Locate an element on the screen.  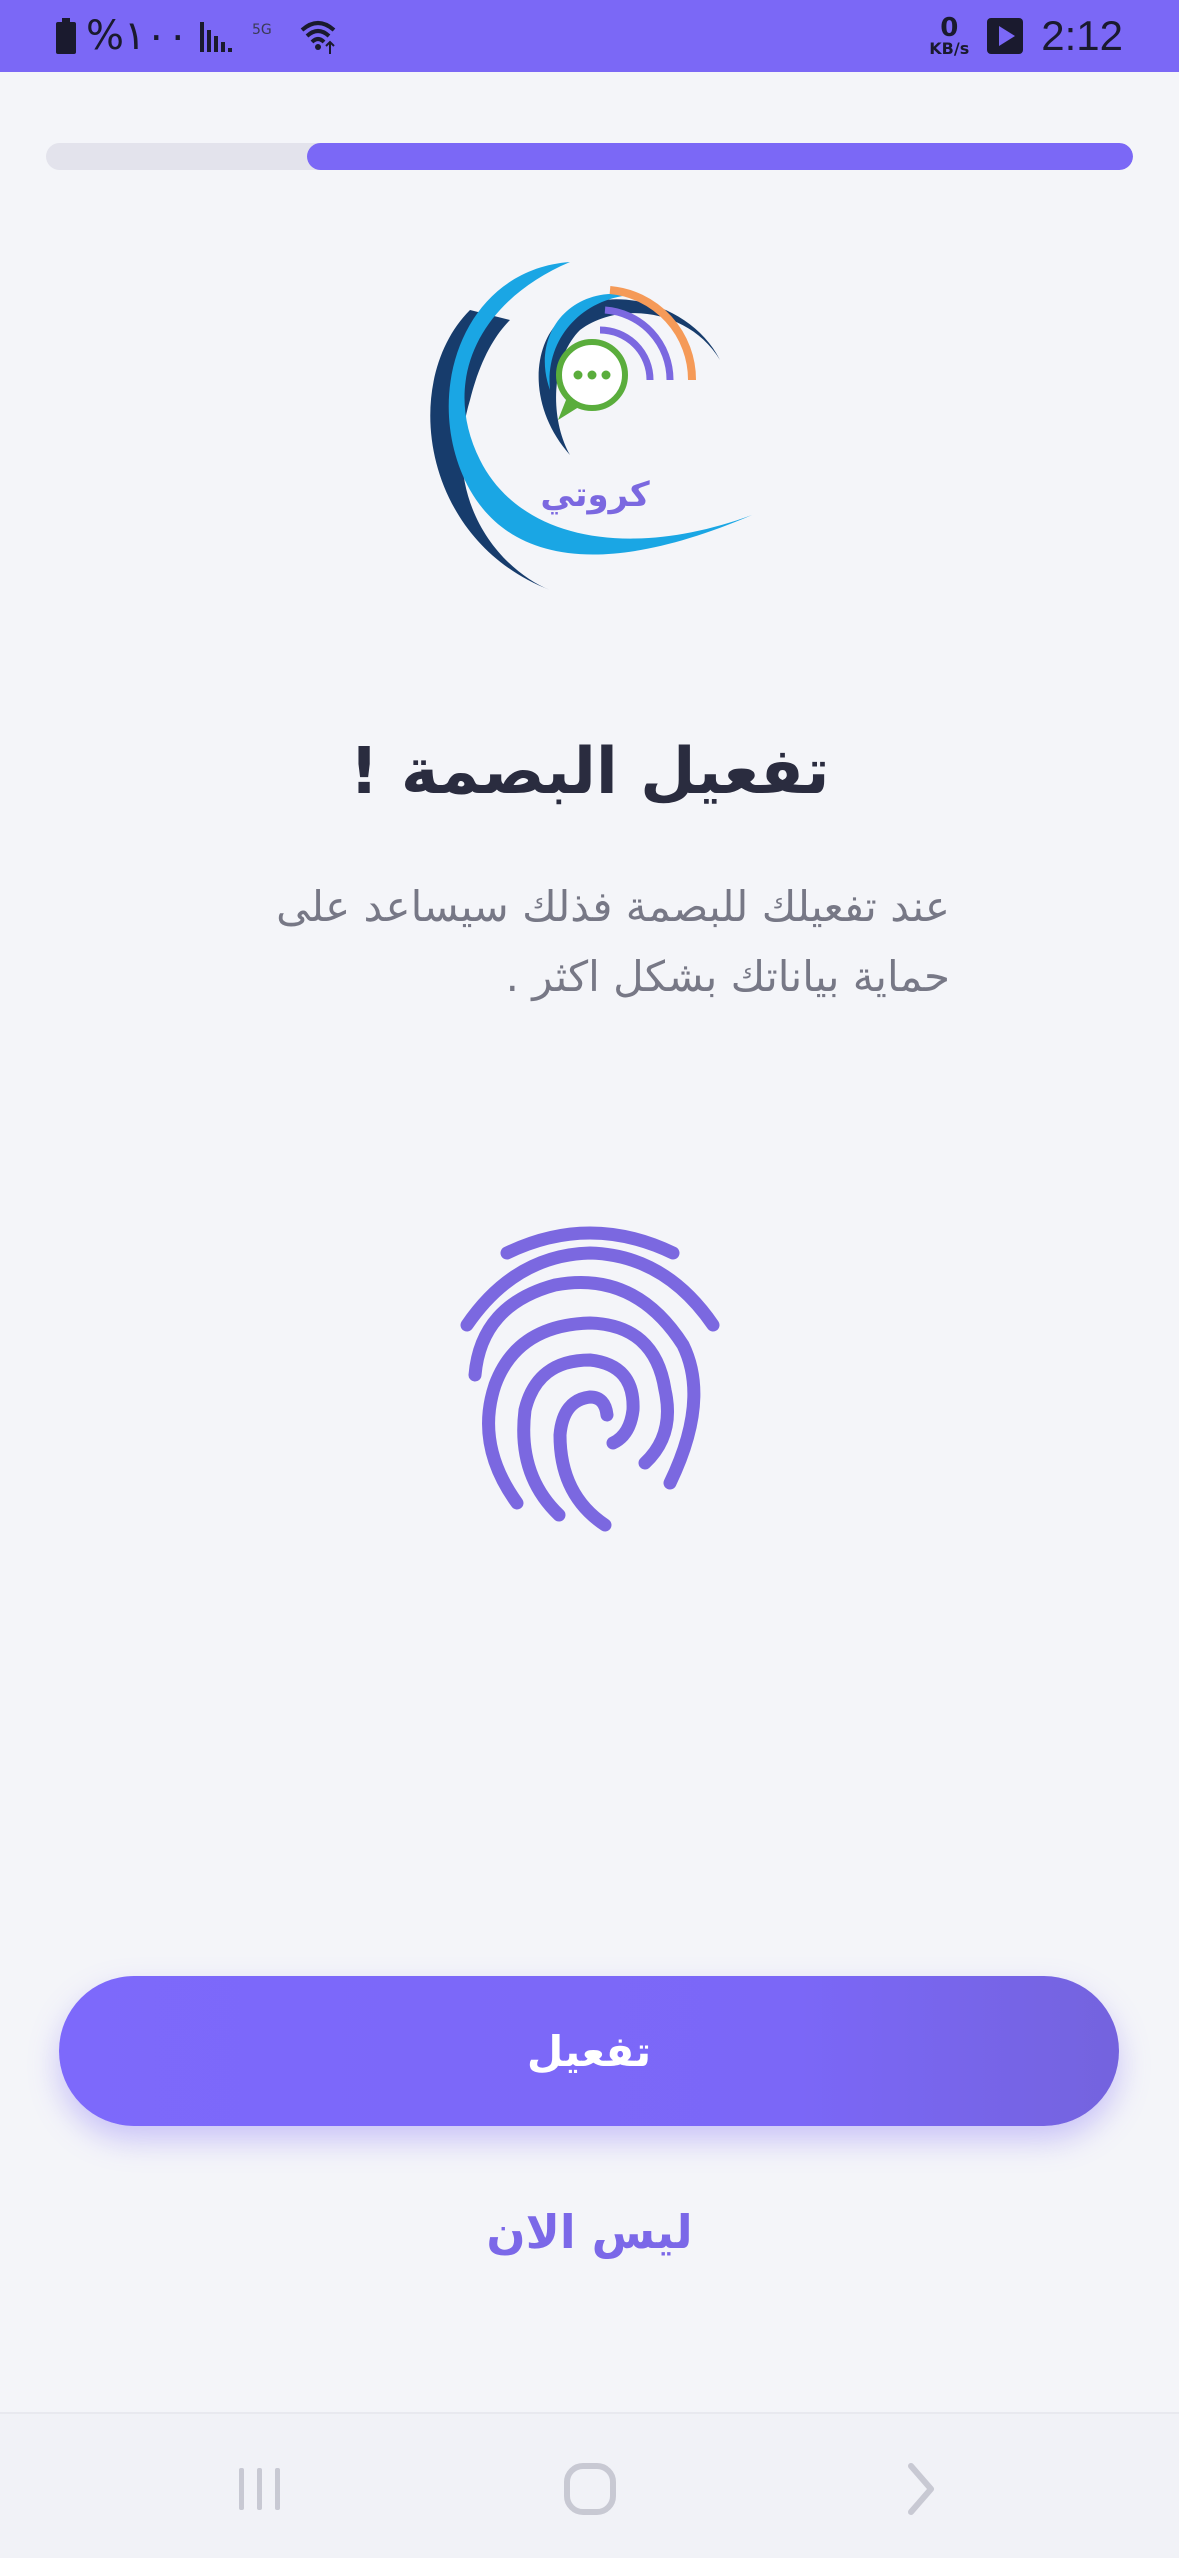
back-icon is located at coordinates (920, 2489).